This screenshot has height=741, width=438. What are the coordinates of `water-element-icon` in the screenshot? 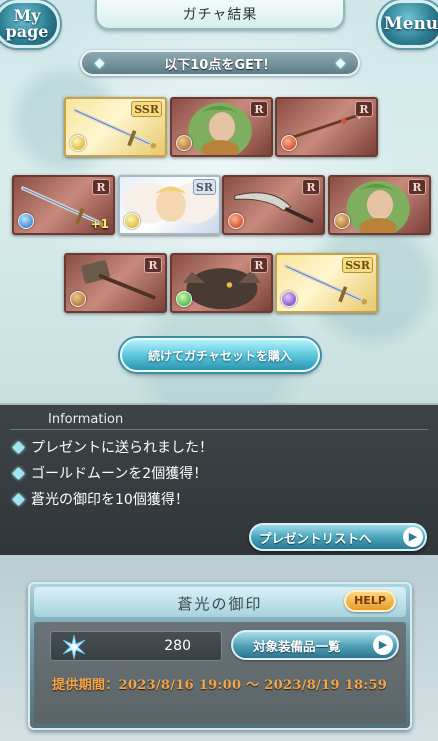 It's located at (26, 221).